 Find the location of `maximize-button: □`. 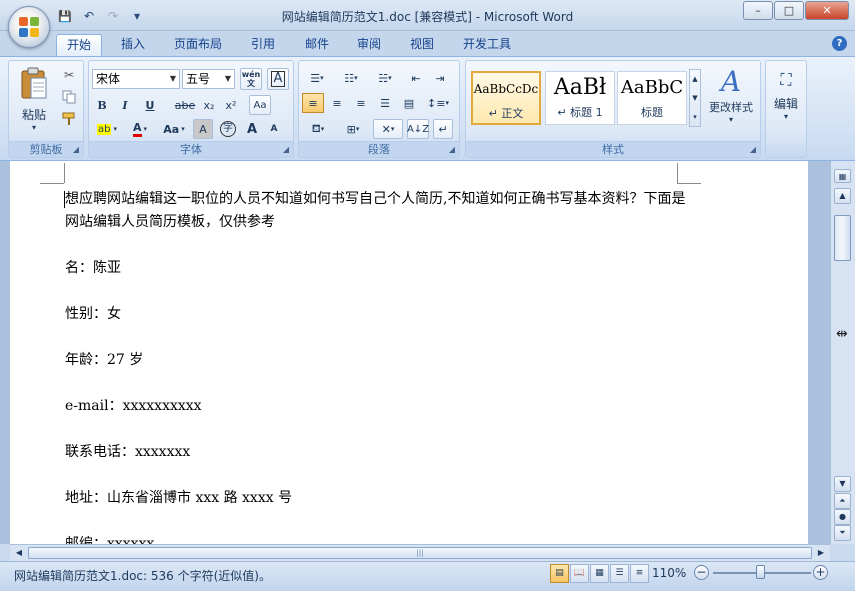

maximize-button: □ is located at coordinates (789, 10).